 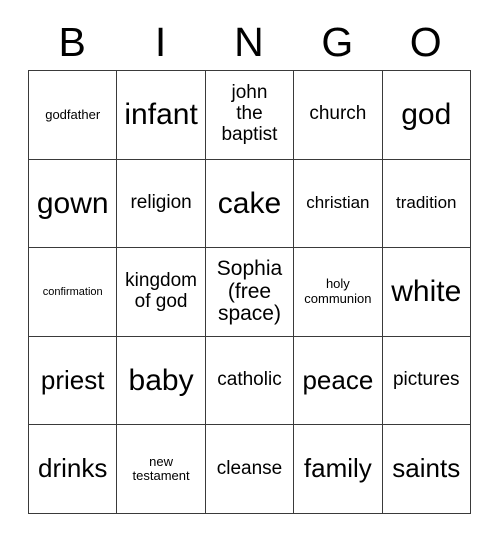 I want to click on bingo-cell-label: confirmation, so click(x=72, y=291).